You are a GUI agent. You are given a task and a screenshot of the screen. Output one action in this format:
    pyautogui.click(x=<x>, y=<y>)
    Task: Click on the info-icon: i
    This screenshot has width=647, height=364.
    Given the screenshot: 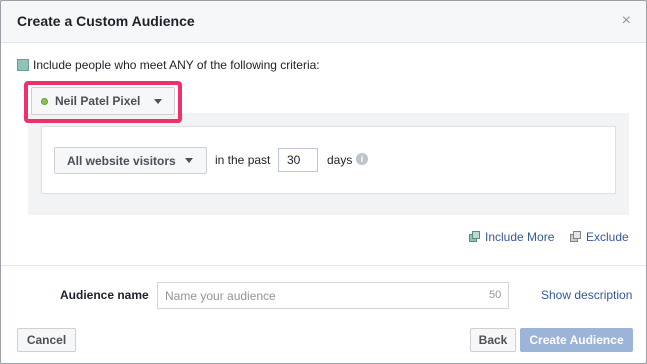 What is the action you would take?
    pyautogui.click(x=362, y=159)
    